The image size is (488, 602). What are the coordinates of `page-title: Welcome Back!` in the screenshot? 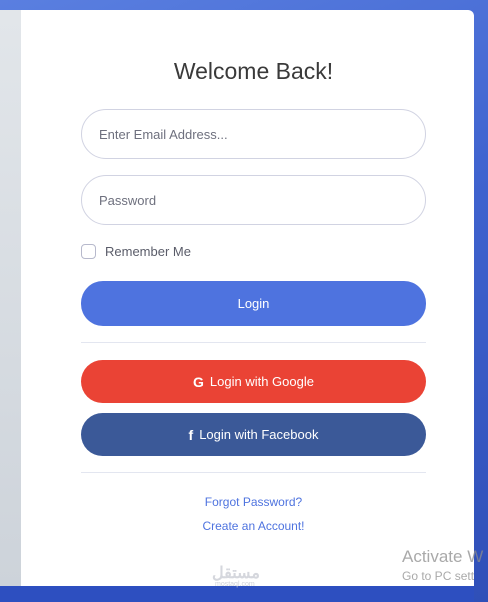 It's located at (253, 71).